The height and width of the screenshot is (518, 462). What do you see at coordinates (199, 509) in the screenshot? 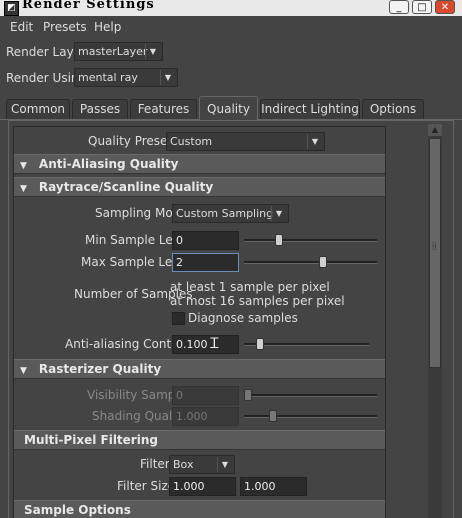
I see `section-sample-options: Sample Options` at bounding box center [199, 509].